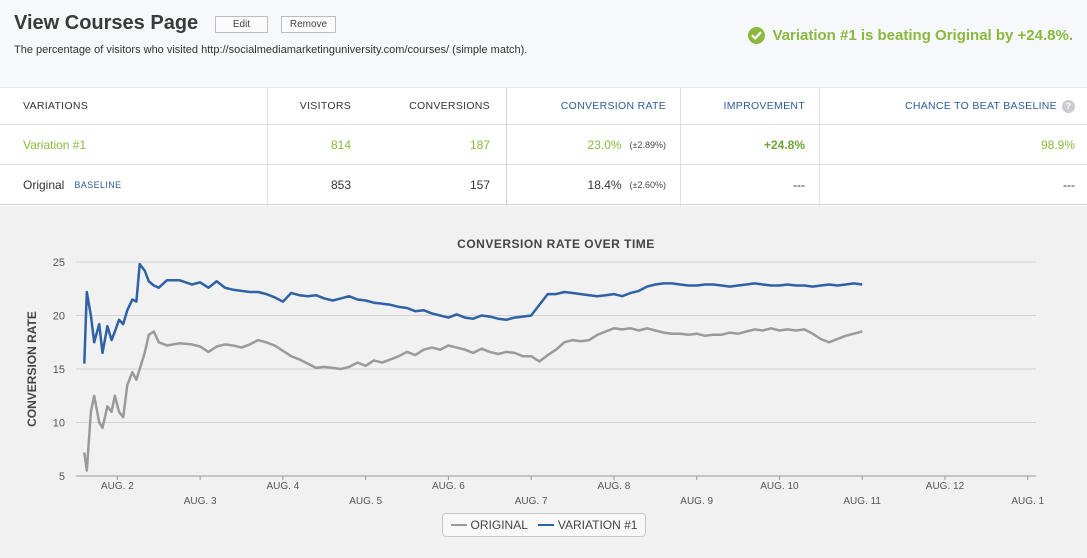  What do you see at coordinates (340, 144) in the screenshot?
I see `visitors-value: 814` at bounding box center [340, 144].